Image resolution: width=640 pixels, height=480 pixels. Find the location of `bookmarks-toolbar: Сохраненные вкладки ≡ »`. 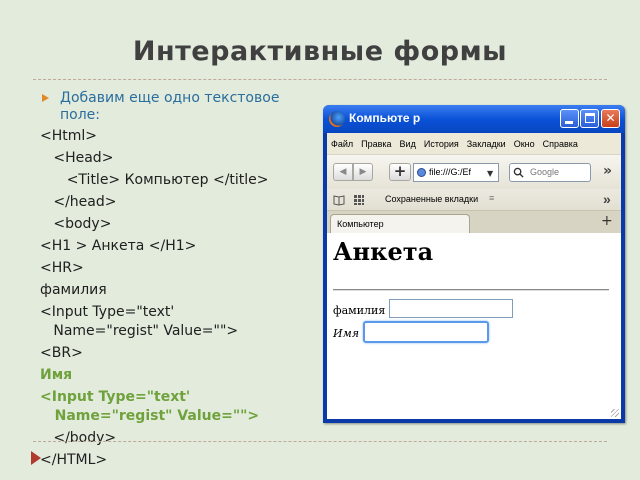

bookmarks-toolbar: Сохраненные вкладки ≡ » is located at coordinates (474, 200).